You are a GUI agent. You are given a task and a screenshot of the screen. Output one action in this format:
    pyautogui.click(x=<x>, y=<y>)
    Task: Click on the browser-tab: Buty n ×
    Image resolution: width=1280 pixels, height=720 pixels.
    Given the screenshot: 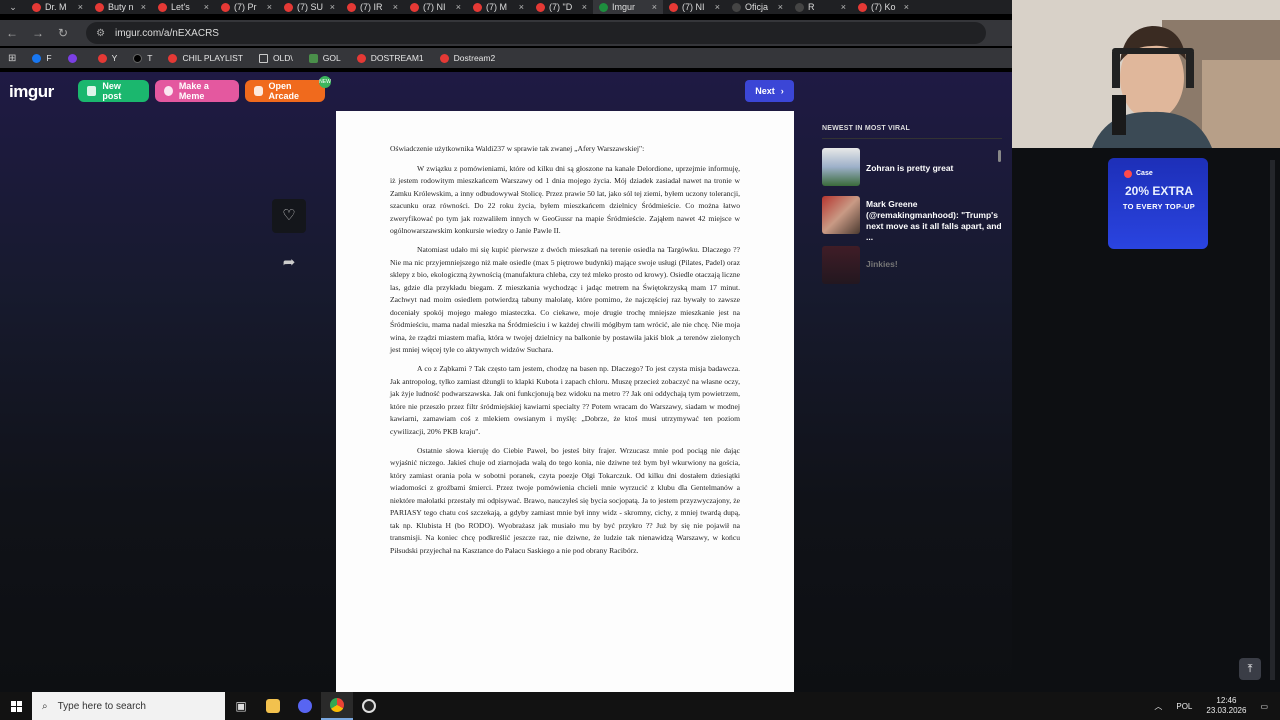 What is the action you would take?
    pyautogui.click(x=120, y=7)
    